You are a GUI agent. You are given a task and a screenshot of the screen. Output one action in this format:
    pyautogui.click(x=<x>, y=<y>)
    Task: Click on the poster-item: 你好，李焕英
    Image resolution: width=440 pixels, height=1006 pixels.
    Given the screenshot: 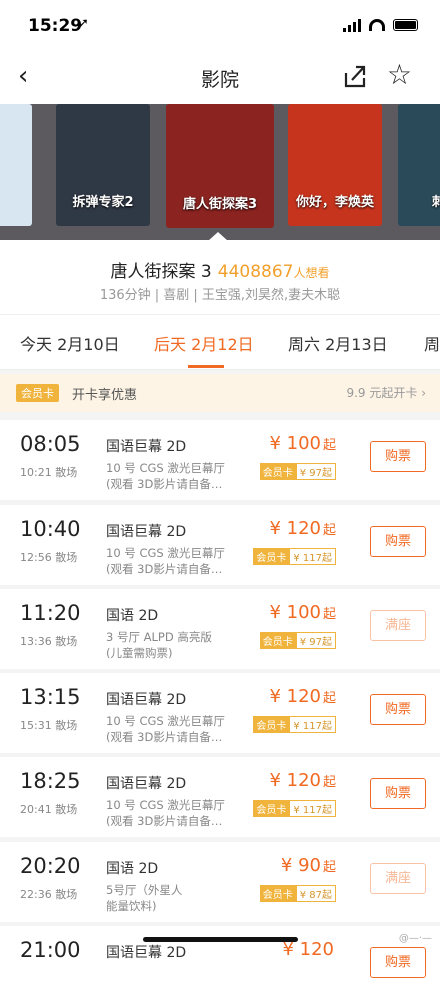 What is the action you would take?
    pyautogui.click(x=335, y=165)
    